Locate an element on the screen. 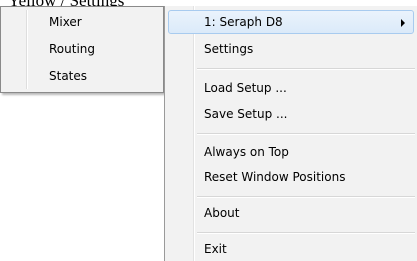 Image resolution: width=417 pixels, height=261 pixels. submenu-item-label: Mixer is located at coordinates (65, 22).